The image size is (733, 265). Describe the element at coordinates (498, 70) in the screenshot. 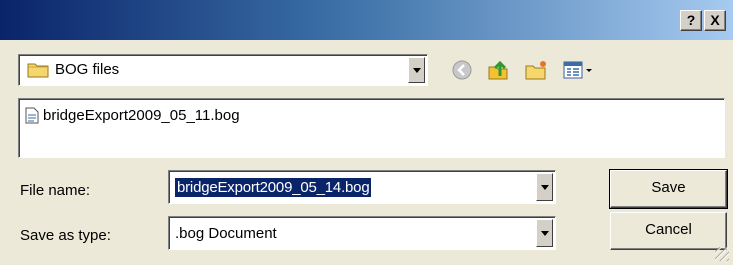

I see `up-folder-icon` at that location.